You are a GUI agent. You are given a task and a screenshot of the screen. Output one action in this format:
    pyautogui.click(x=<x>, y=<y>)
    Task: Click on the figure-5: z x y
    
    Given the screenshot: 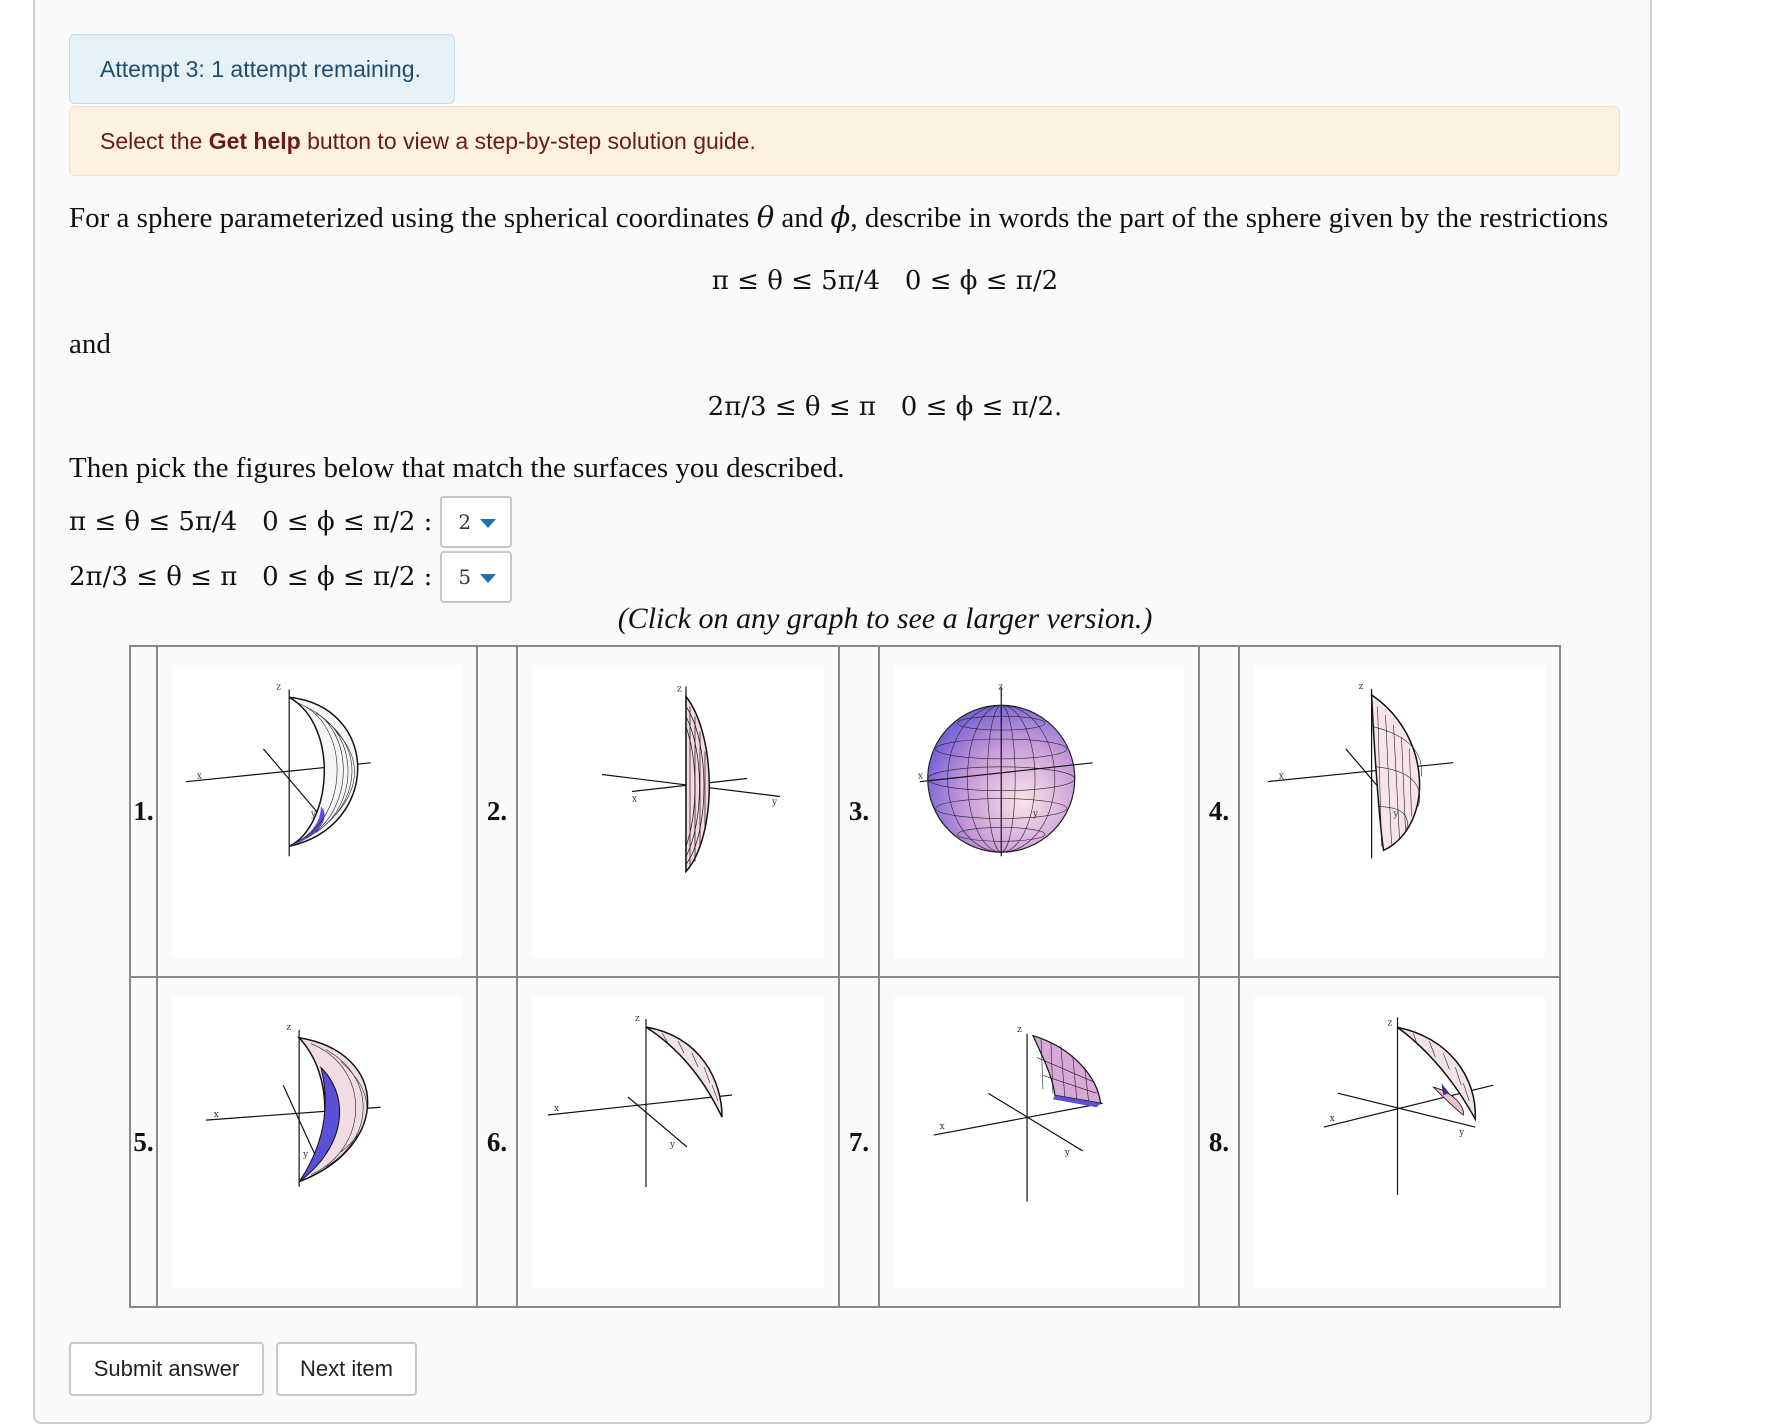 What is the action you would take?
    pyautogui.click(x=317, y=1142)
    